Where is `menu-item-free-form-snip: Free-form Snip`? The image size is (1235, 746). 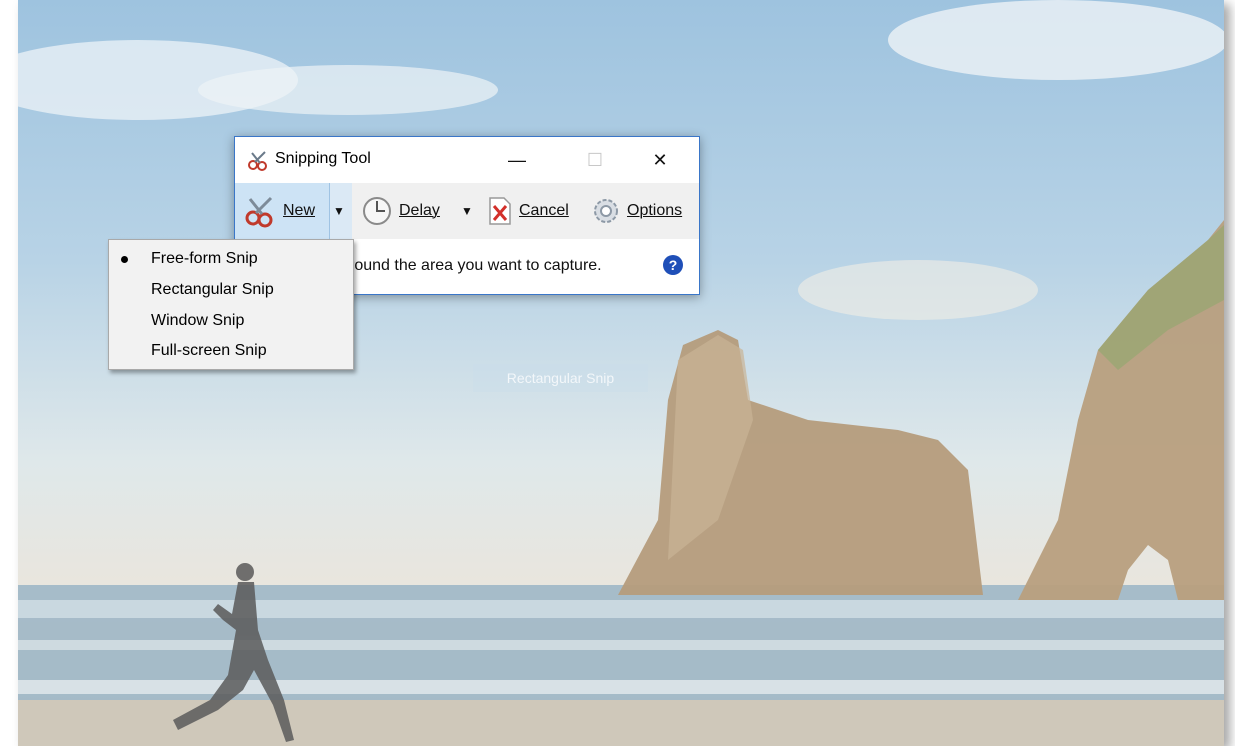
menu-item-free-form-snip: Free-form Snip is located at coordinates (231, 259).